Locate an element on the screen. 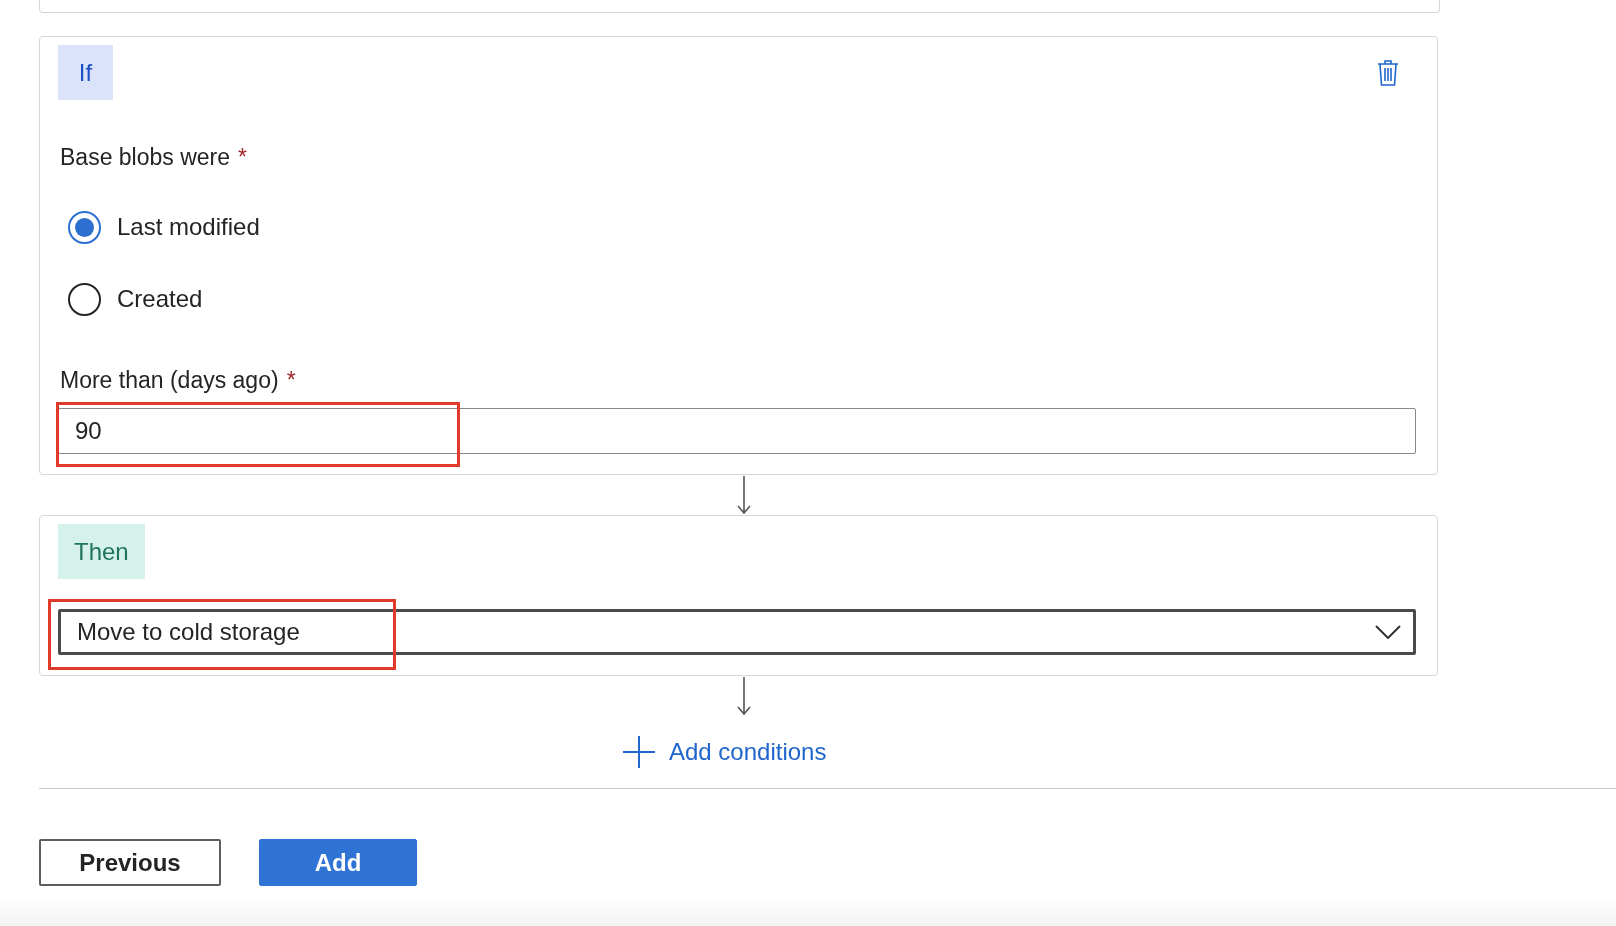 This screenshot has width=1616, height=926. radio-label: Last modified is located at coordinates (188, 227).